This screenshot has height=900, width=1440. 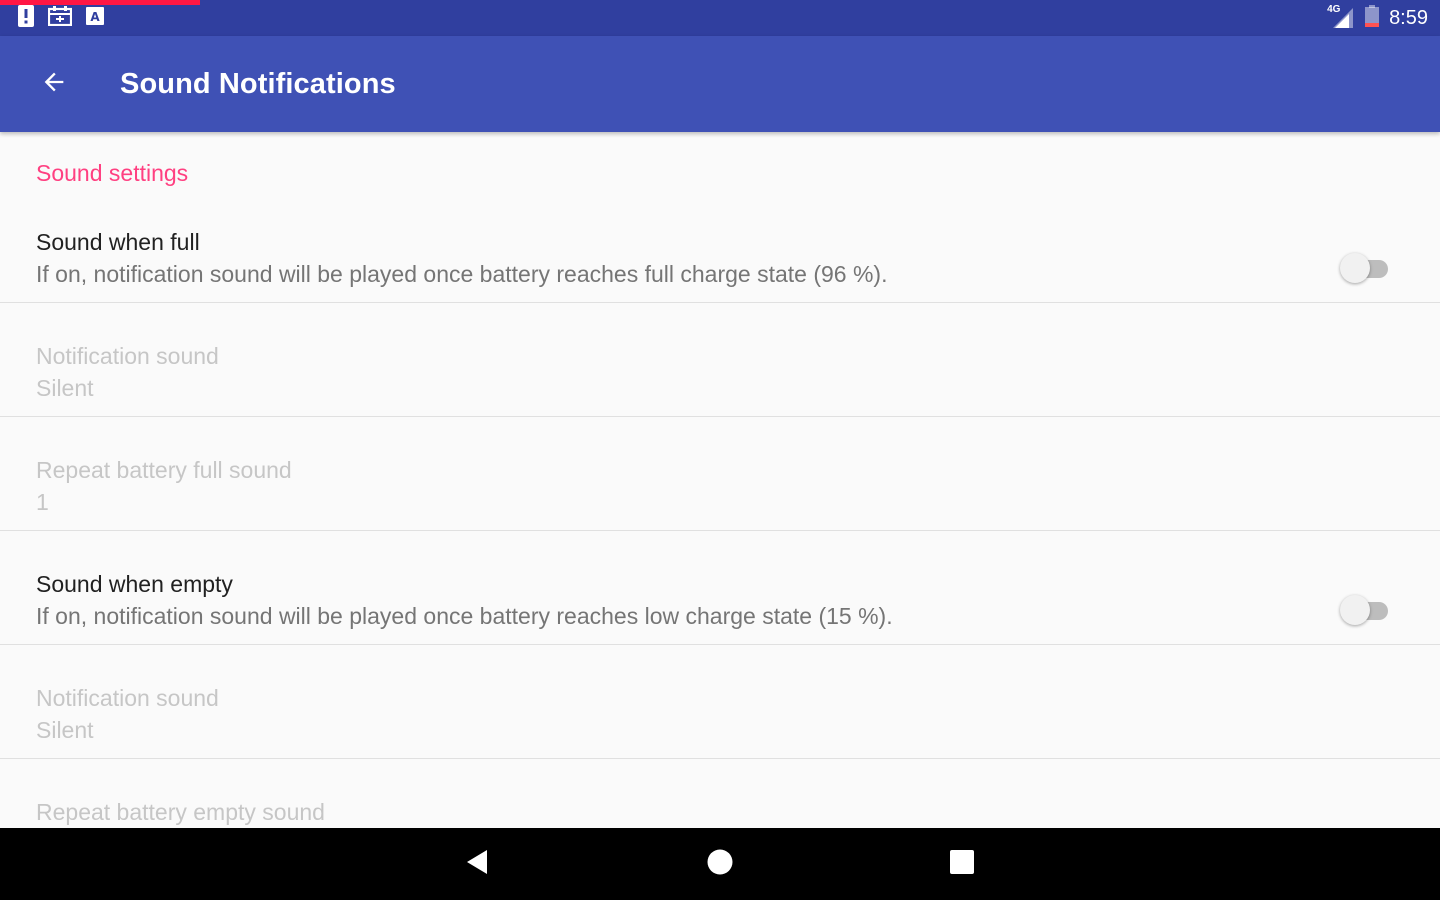 I want to click on pref-notification-sound-empty: Notification sound Silent, so click(x=720, y=702).